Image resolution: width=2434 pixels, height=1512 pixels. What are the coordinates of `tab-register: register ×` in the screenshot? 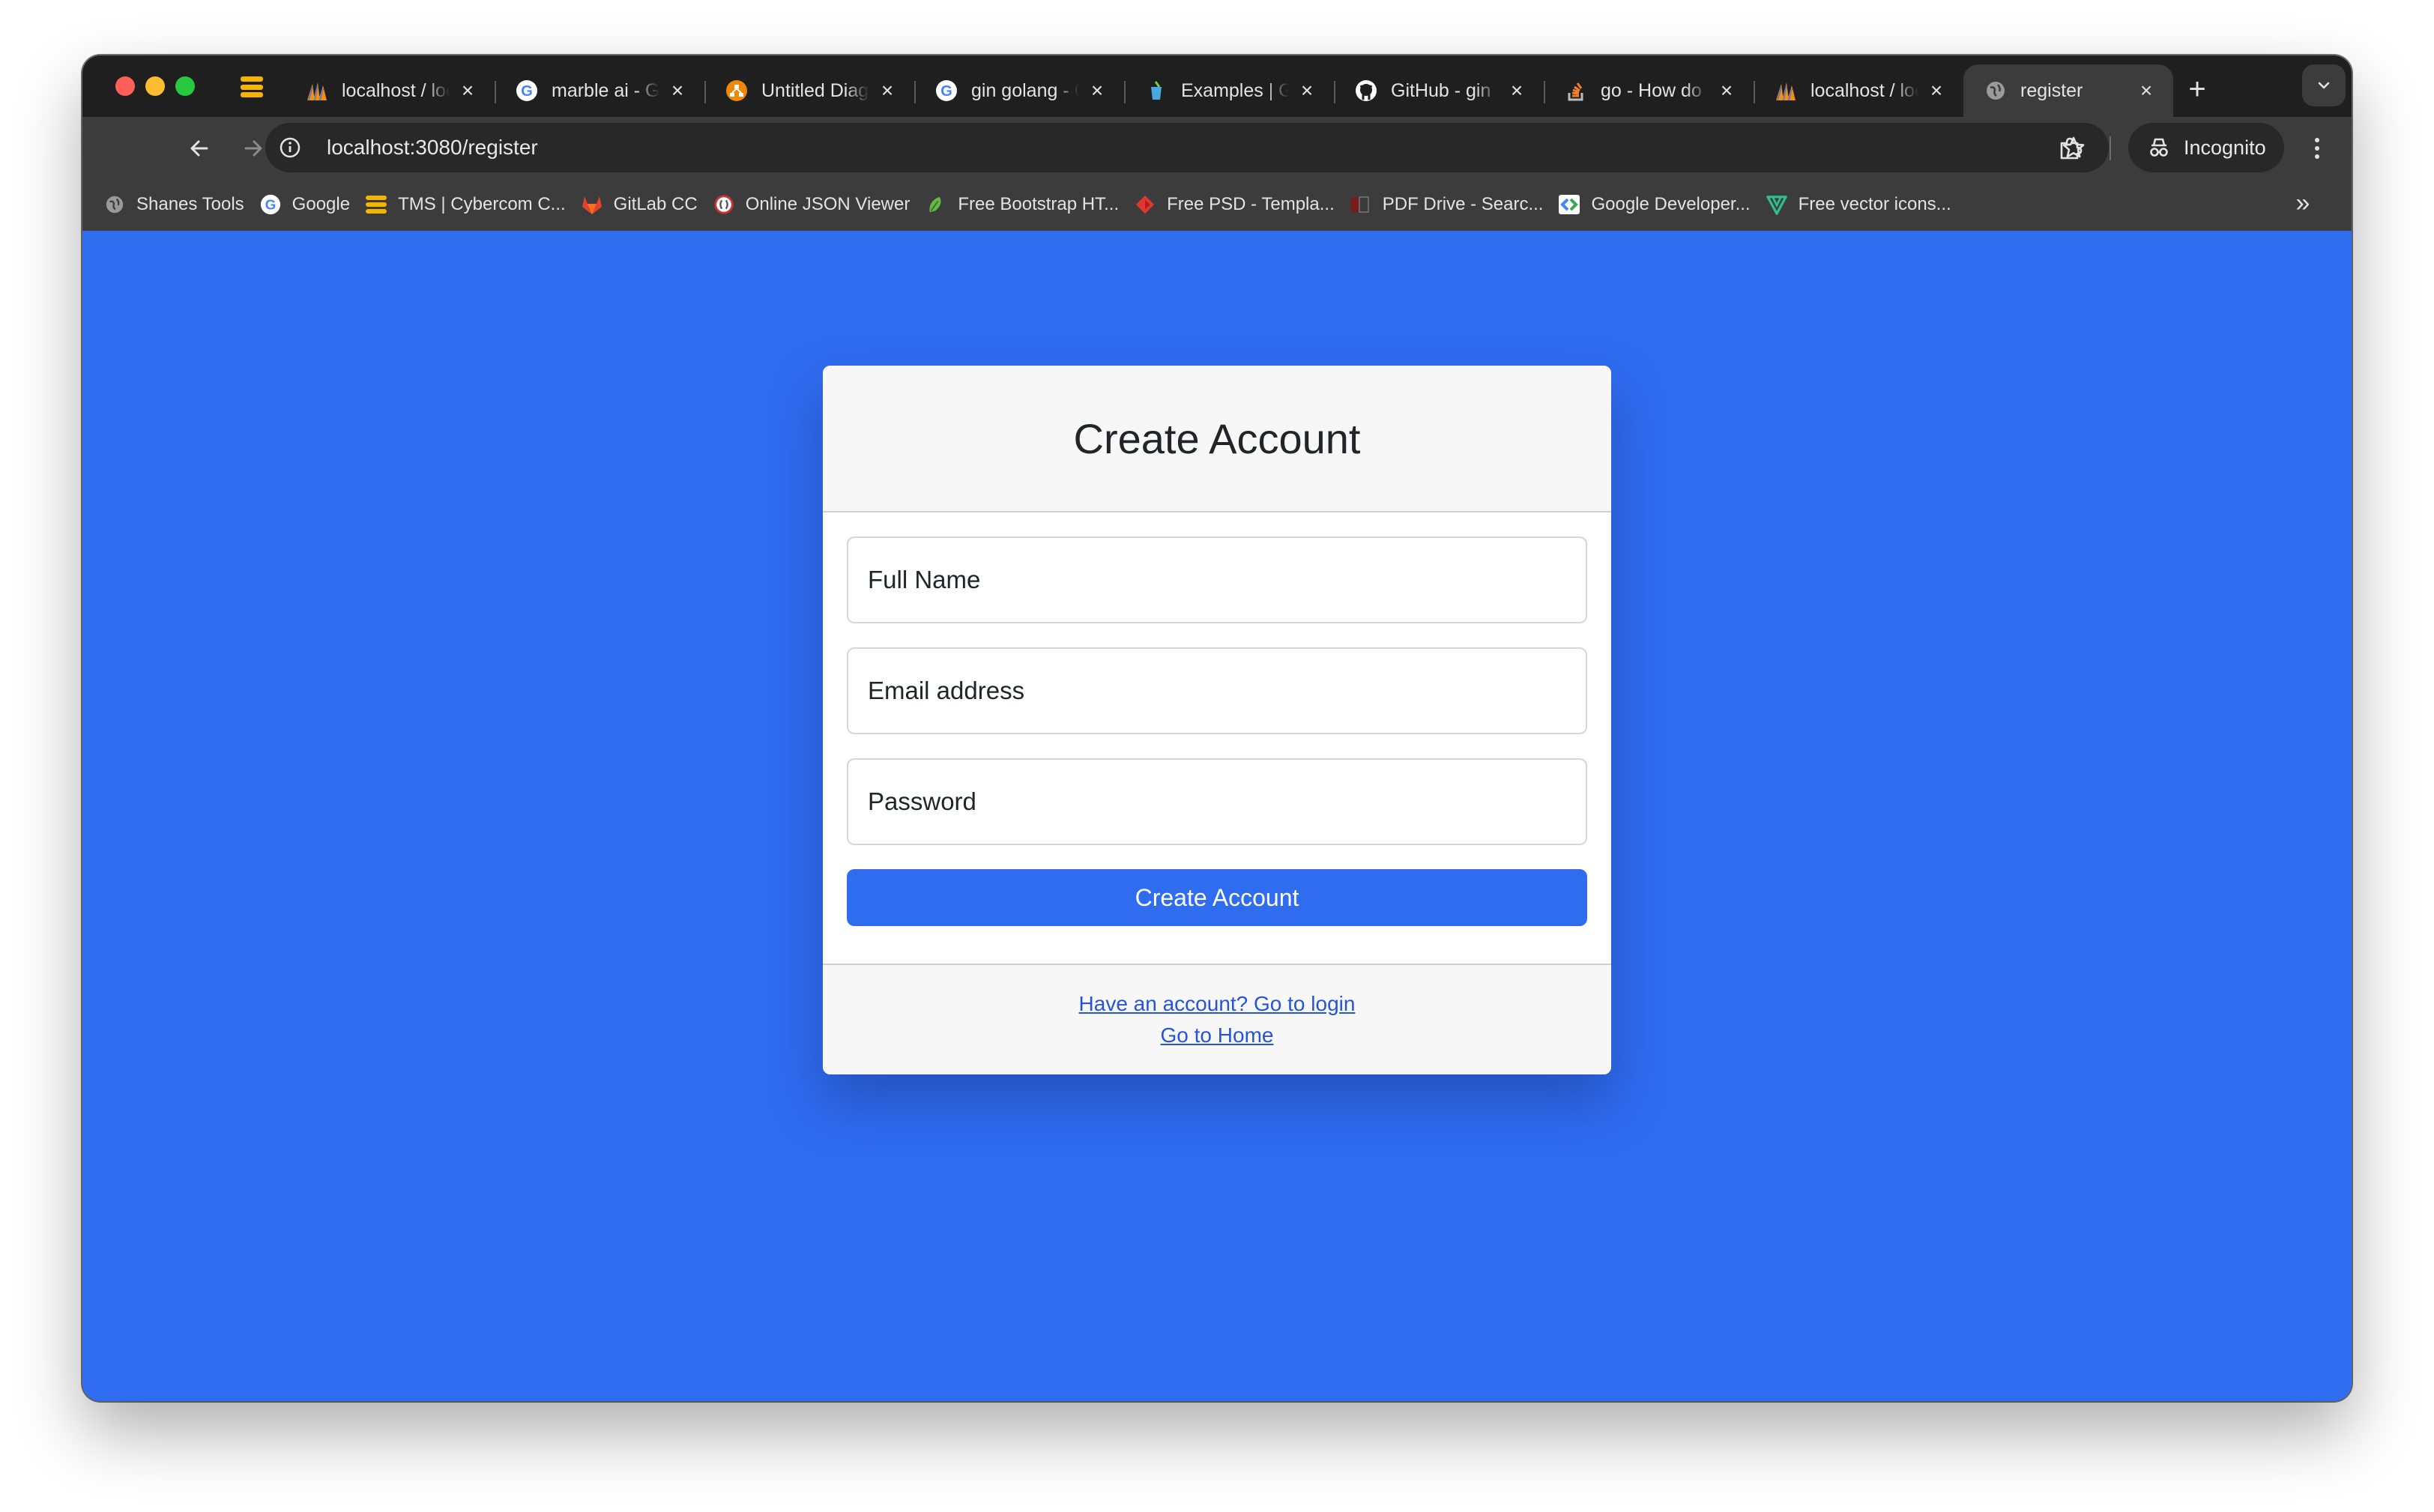 It's located at (2068, 90).